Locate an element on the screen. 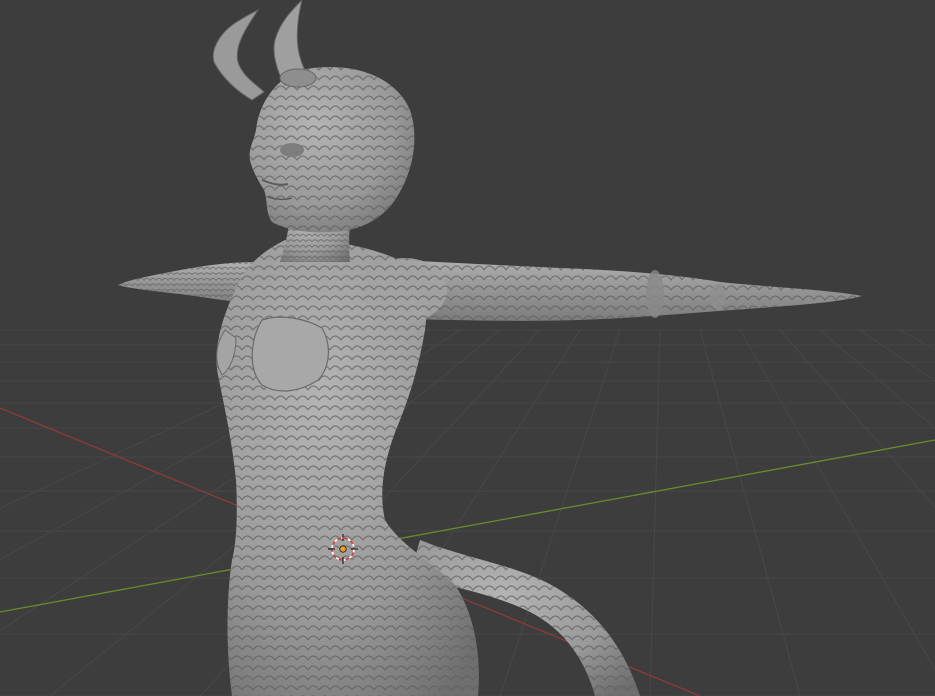 Image resolution: width=935 pixels, height=696 pixels. horn-left is located at coordinates (238, 54).